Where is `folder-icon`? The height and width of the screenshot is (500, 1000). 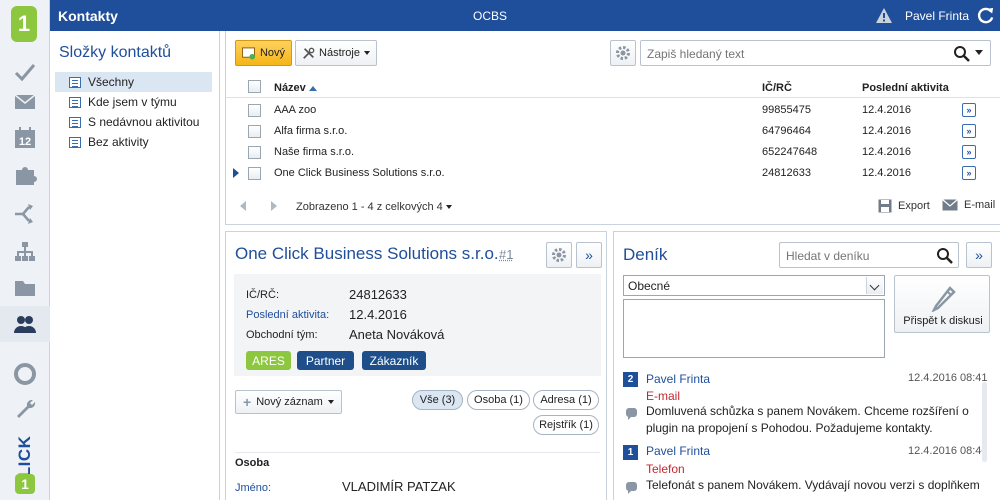
folder-icon is located at coordinates (25, 288).